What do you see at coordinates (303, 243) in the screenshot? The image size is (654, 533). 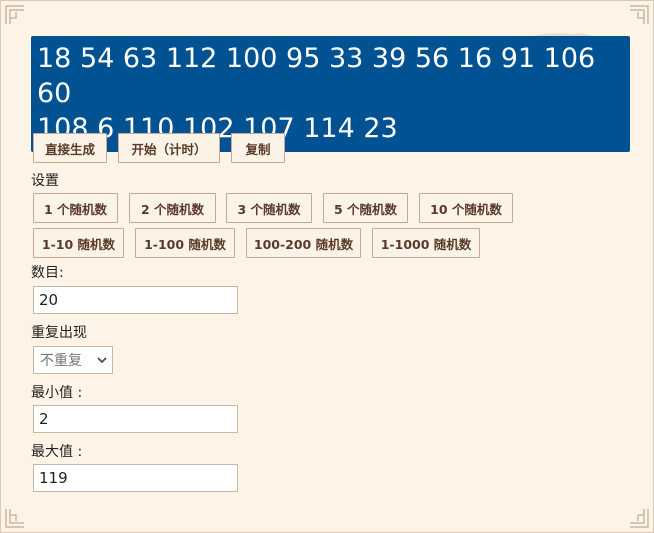 I see `range-100-200-button: 100-200 随机数` at bounding box center [303, 243].